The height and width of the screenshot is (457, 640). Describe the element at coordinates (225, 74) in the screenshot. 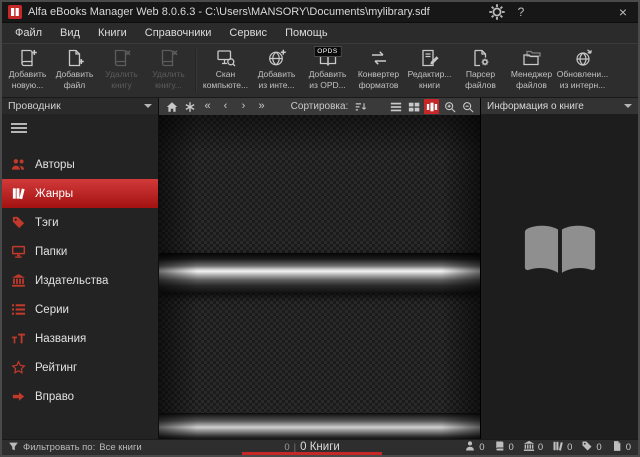

I see `button-label: Скан` at that location.